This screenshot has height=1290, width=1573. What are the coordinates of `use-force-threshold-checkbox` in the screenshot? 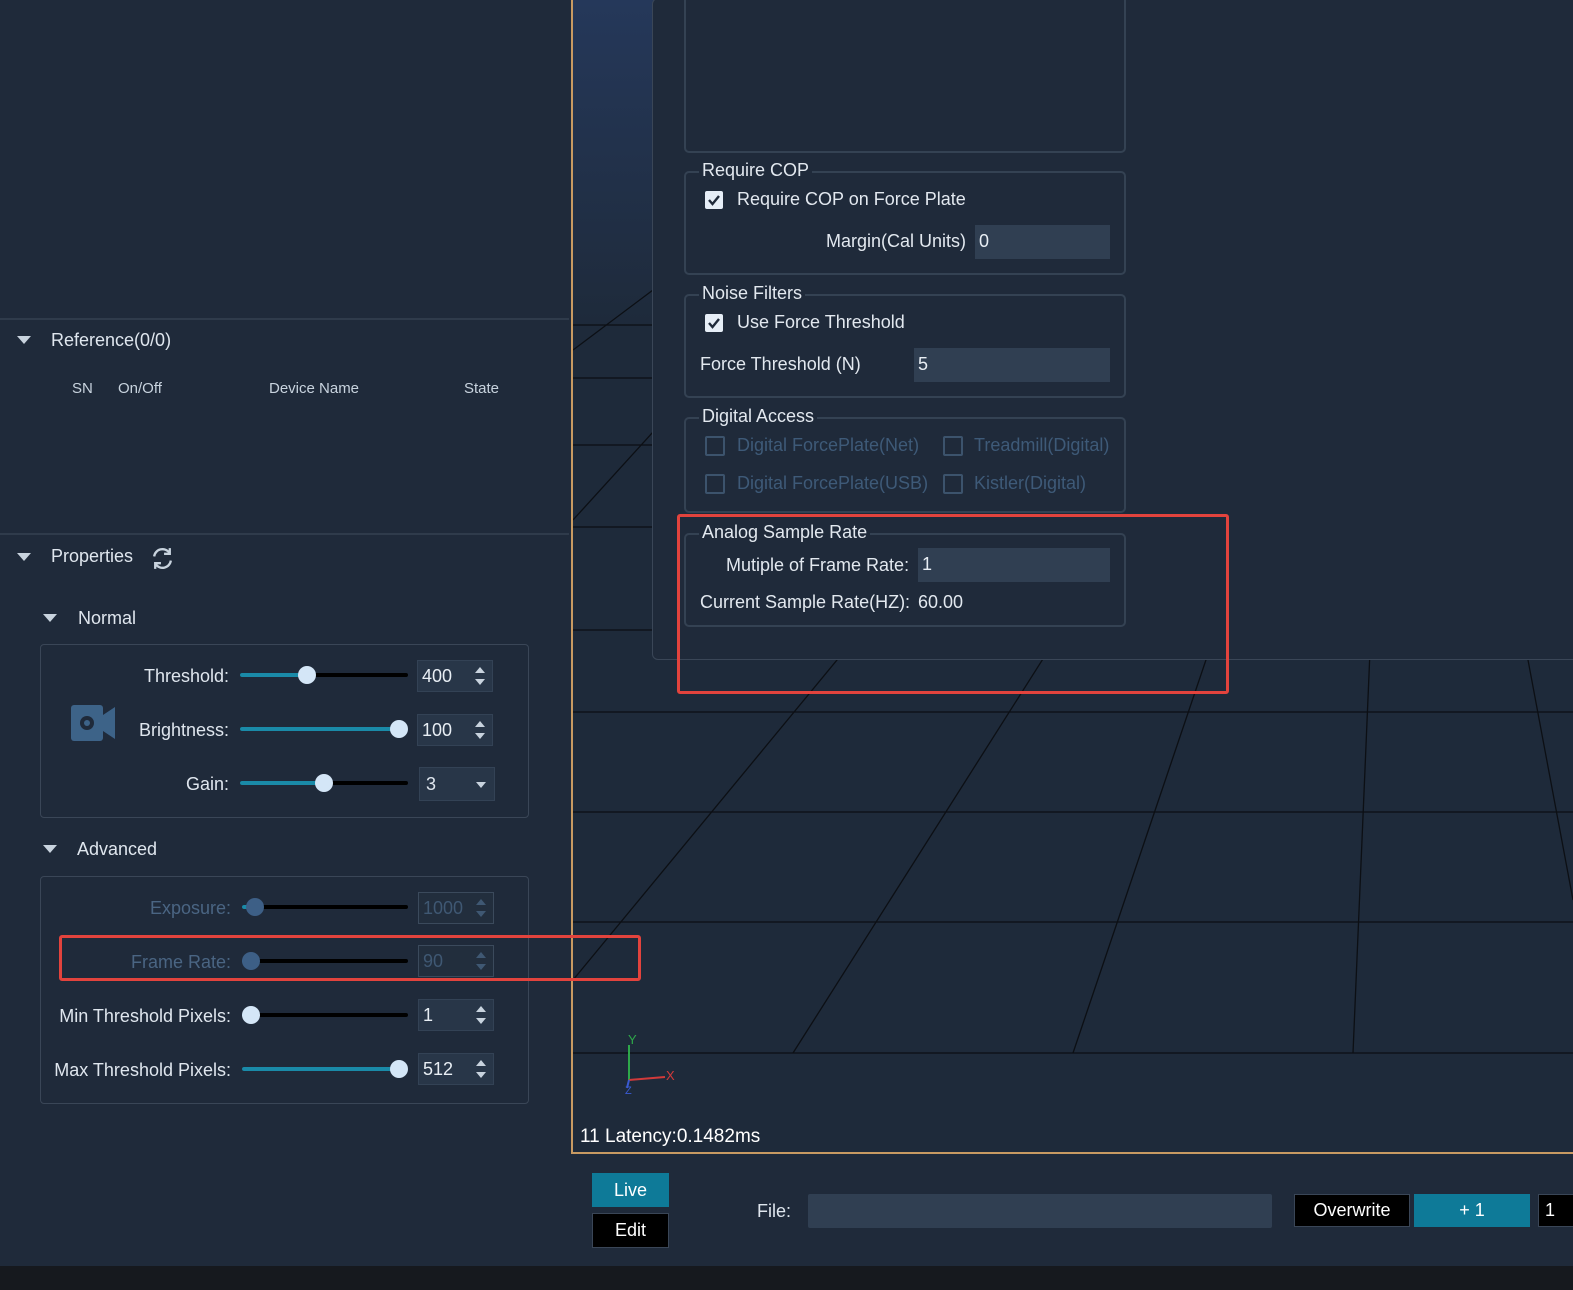 It's located at (714, 323).